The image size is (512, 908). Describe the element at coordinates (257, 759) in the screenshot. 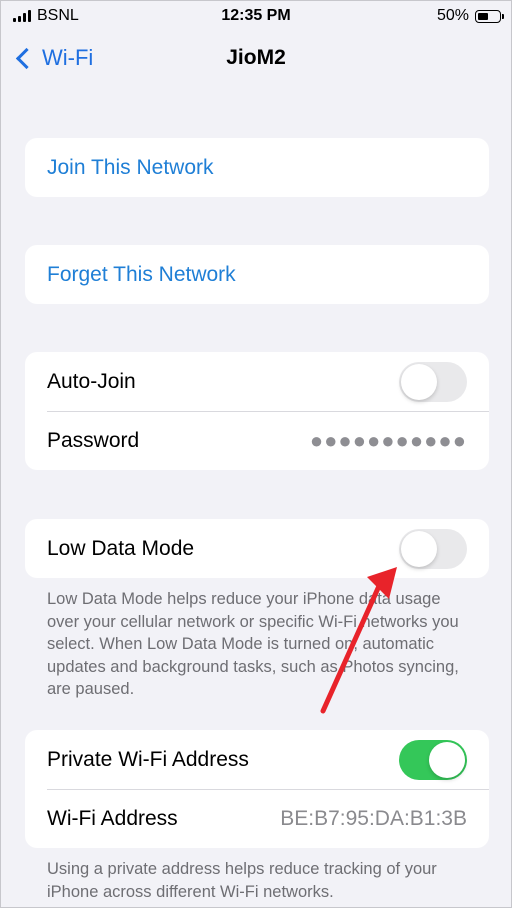

I see `private-address-row: Private Wi-Fi Address` at that location.